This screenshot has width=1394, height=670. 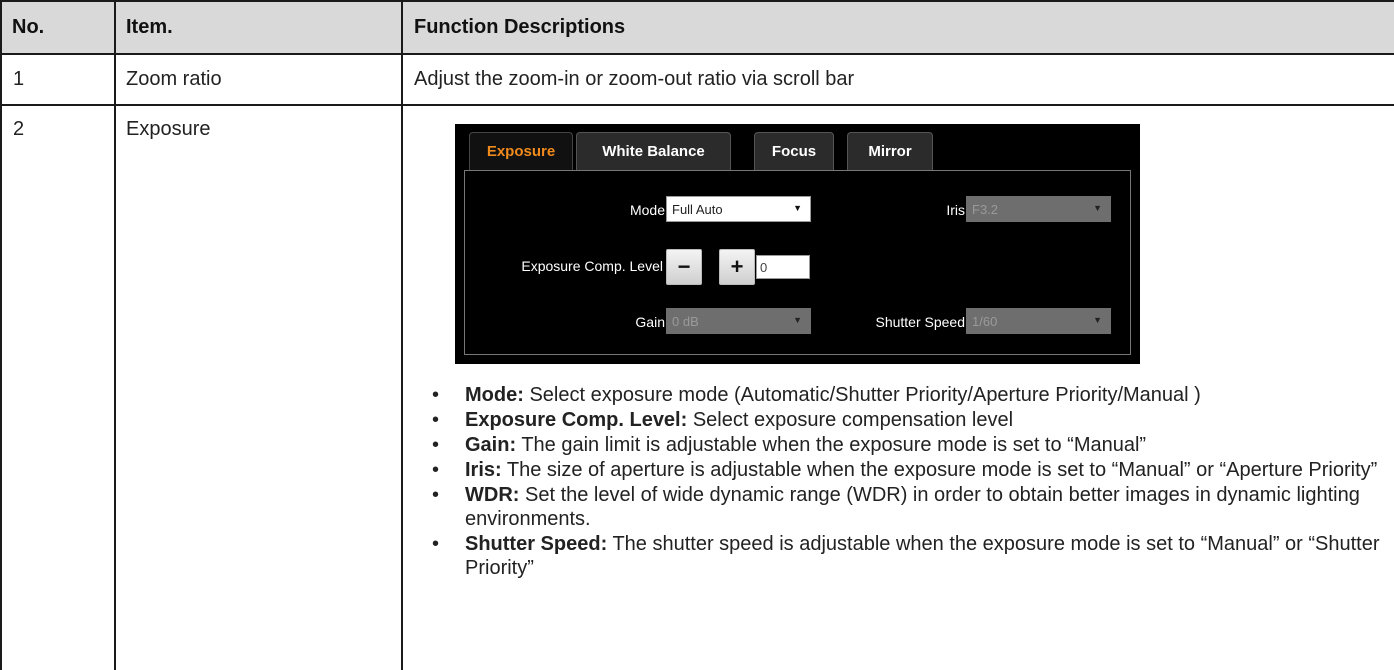 I want to click on list-item-term: Gain:, so click(x=491, y=445).